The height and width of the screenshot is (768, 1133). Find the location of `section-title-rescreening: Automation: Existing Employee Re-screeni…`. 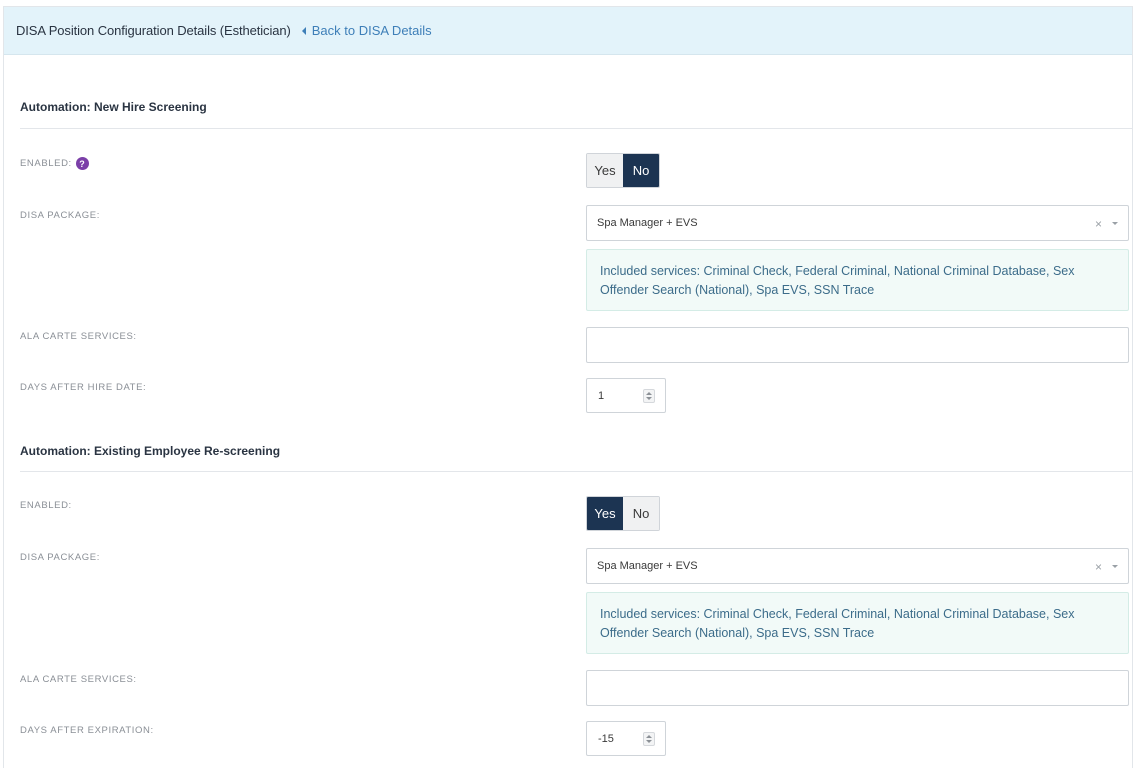

section-title-rescreening: Automation: Existing Employee Re-screeni… is located at coordinates (150, 451).